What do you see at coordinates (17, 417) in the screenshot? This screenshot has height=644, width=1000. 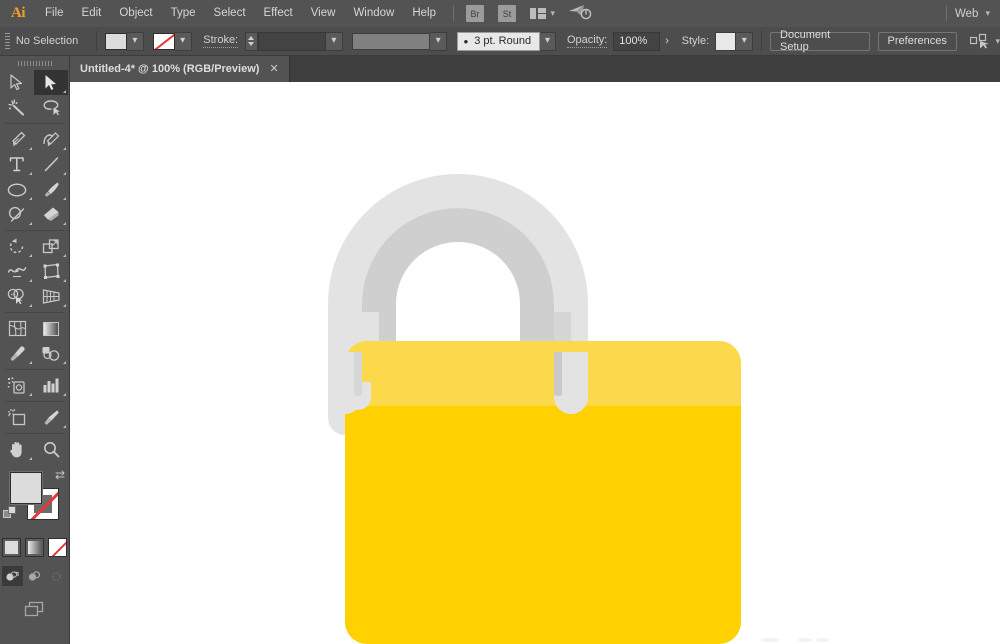 I see `artboard-tool` at bounding box center [17, 417].